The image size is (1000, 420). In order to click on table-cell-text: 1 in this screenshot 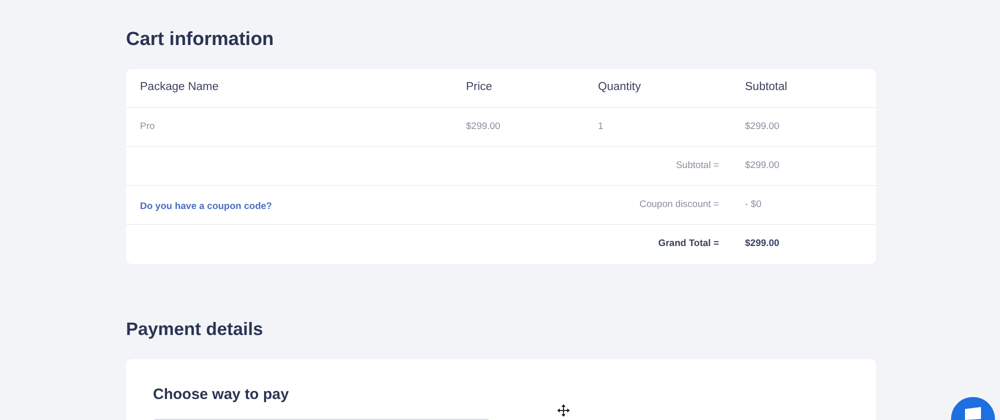, I will do `click(601, 127)`.